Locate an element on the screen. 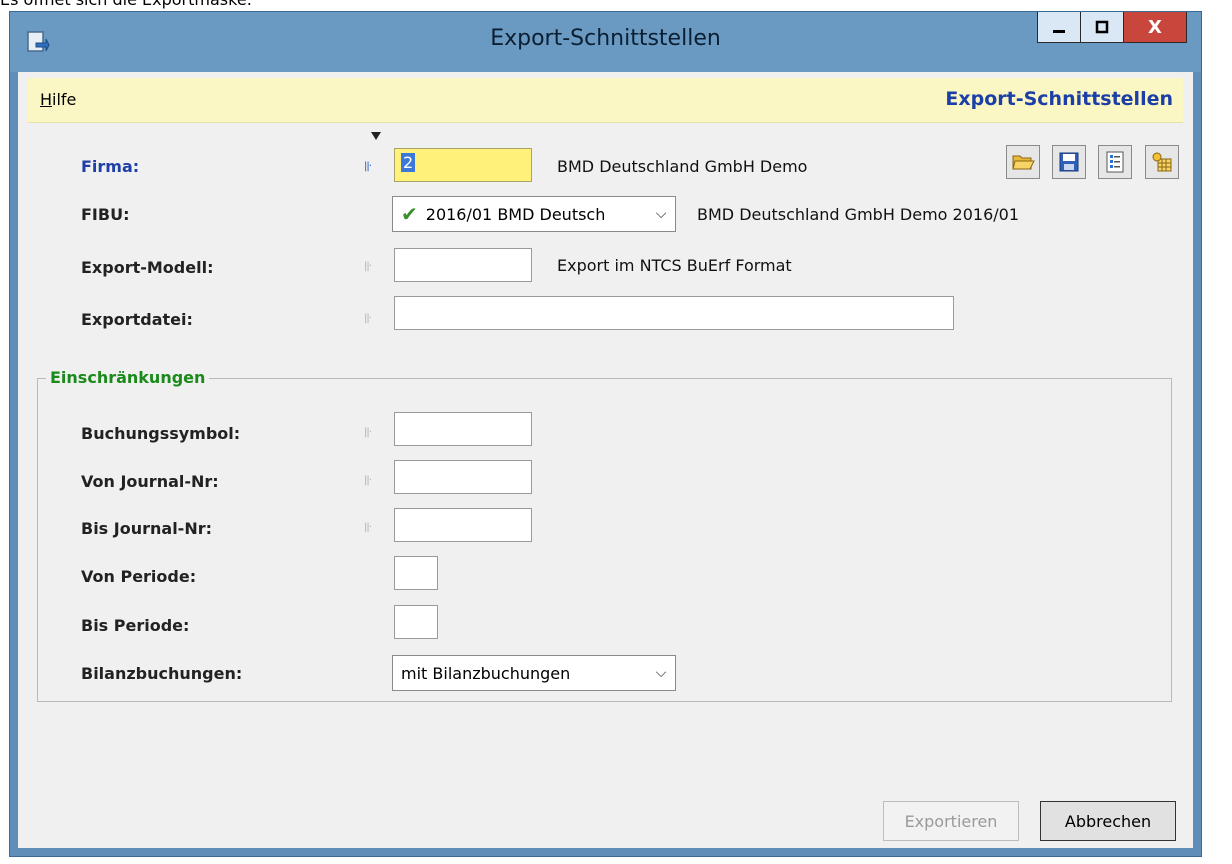 This screenshot has width=1232, height=864. firma-input: 2 is located at coordinates (463, 165).